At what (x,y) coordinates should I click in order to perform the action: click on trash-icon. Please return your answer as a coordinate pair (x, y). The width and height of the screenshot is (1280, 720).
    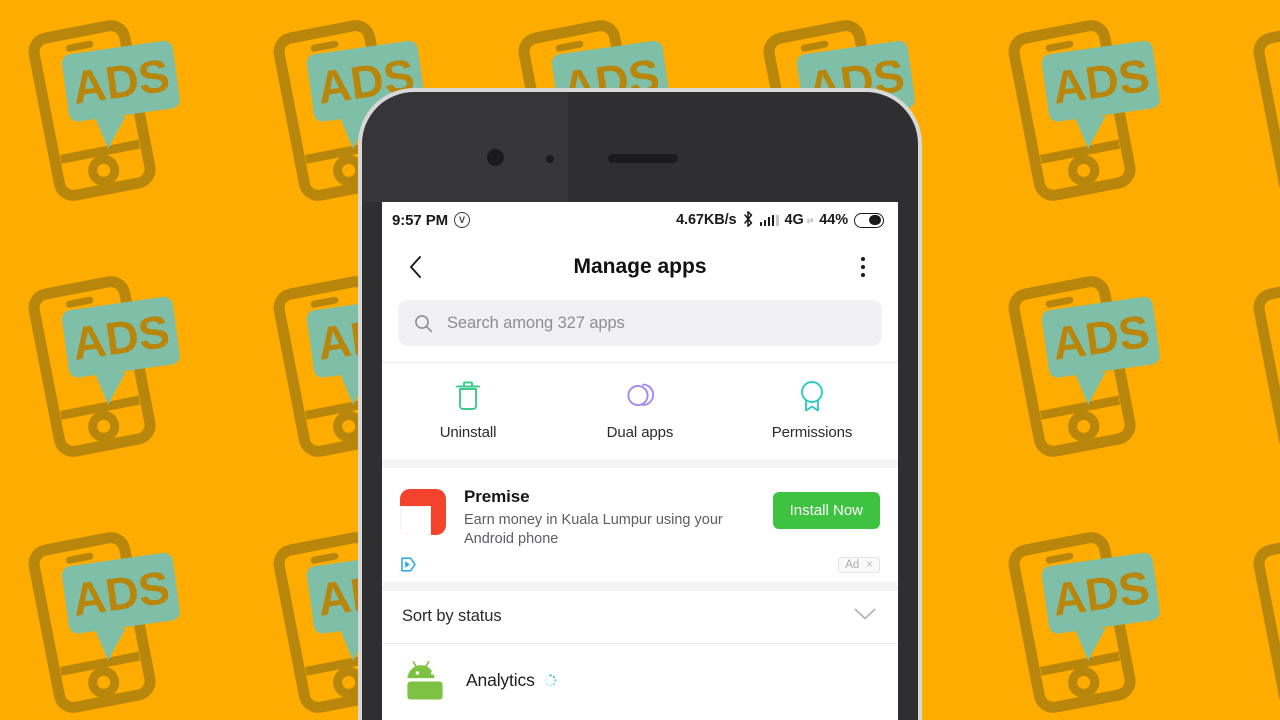
    Looking at the image, I should click on (468, 396).